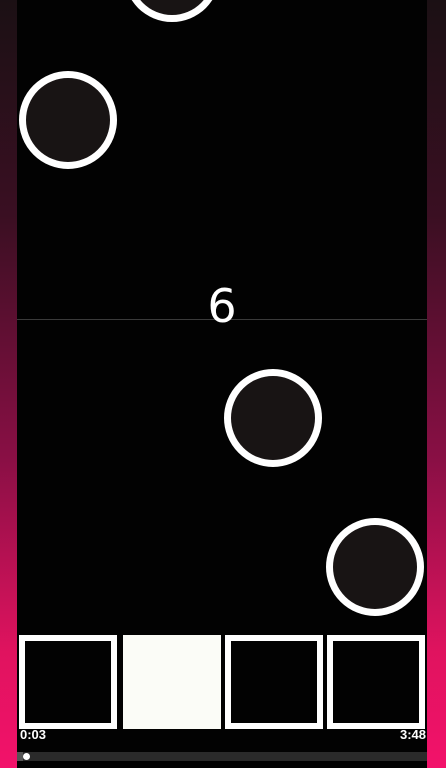 Image resolution: width=446 pixels, height=768 pixels. Describe the element at coordinates (26, 756) in the screenshot. I see `progress-thumb` at that location.